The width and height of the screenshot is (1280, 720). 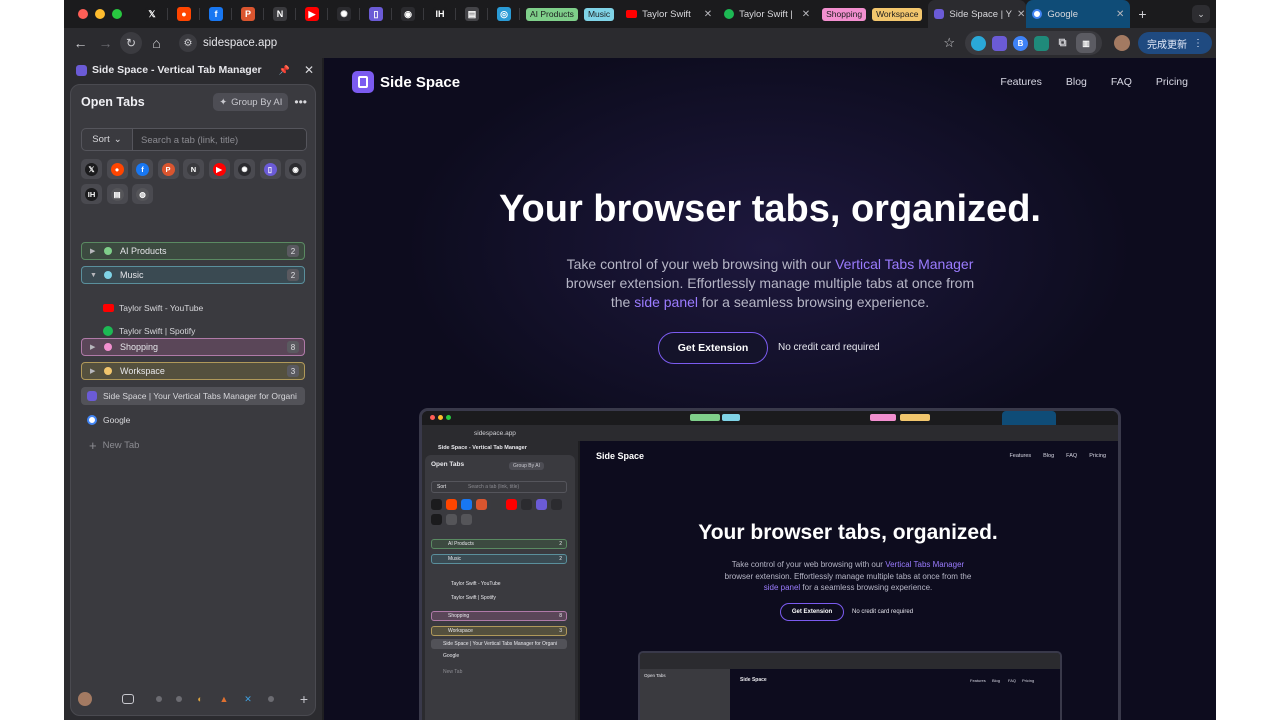 What do you see at coordinates (85, 699) in the screenshot?
I see `user-avatar` at bounding box center [85, 699].